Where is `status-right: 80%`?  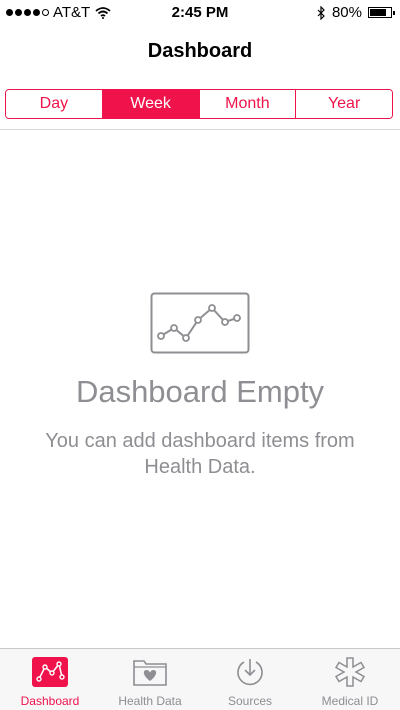
status-right: 80% is located at coordinates (356, 12).